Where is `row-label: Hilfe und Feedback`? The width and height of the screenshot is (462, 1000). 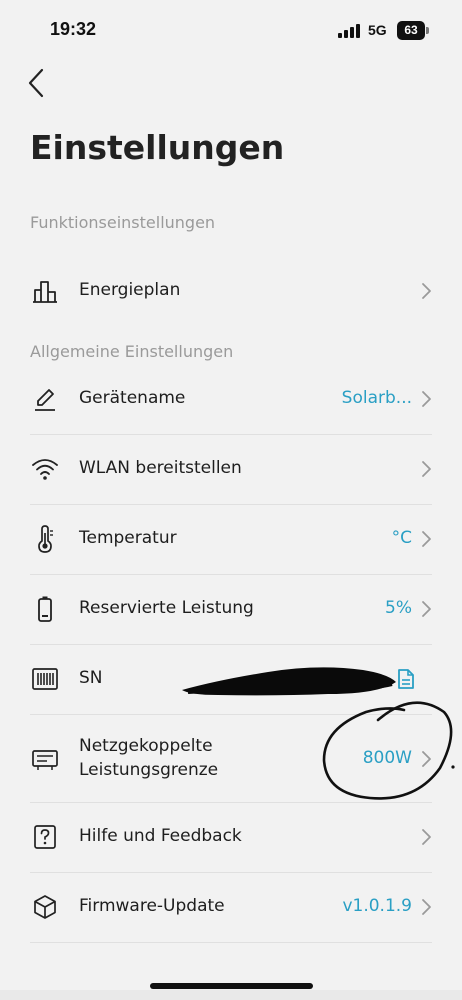
row-label: Hilfe und Feedback is located at coordinates (160, 836).